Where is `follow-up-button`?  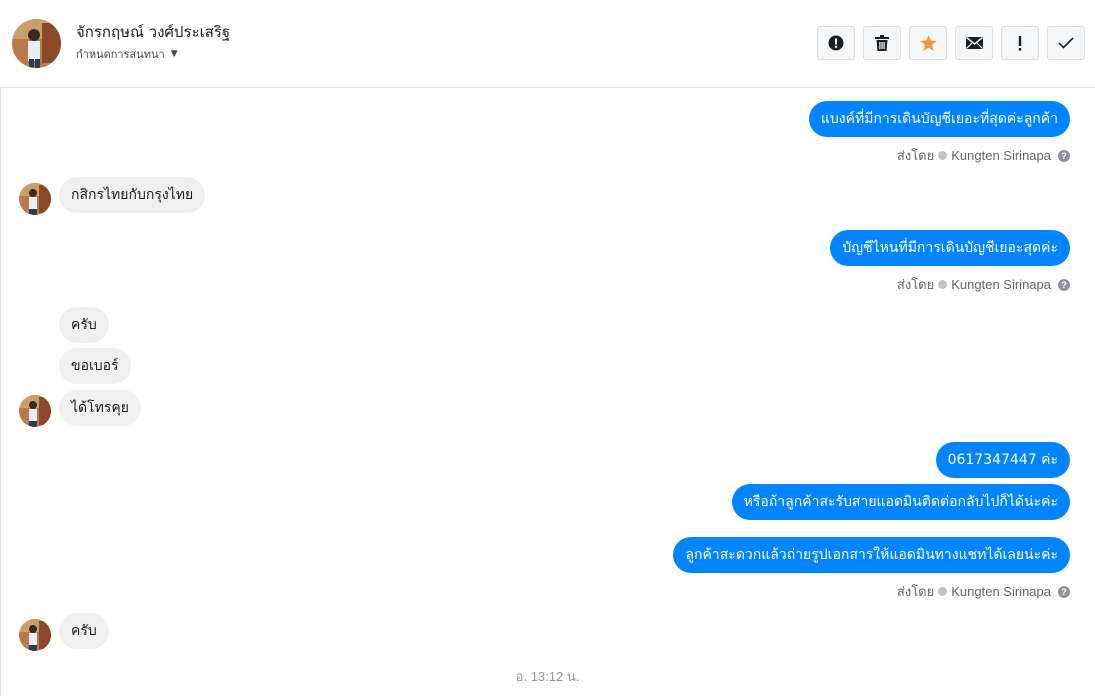
follow-up-button is located at coordinates (1020, 43).